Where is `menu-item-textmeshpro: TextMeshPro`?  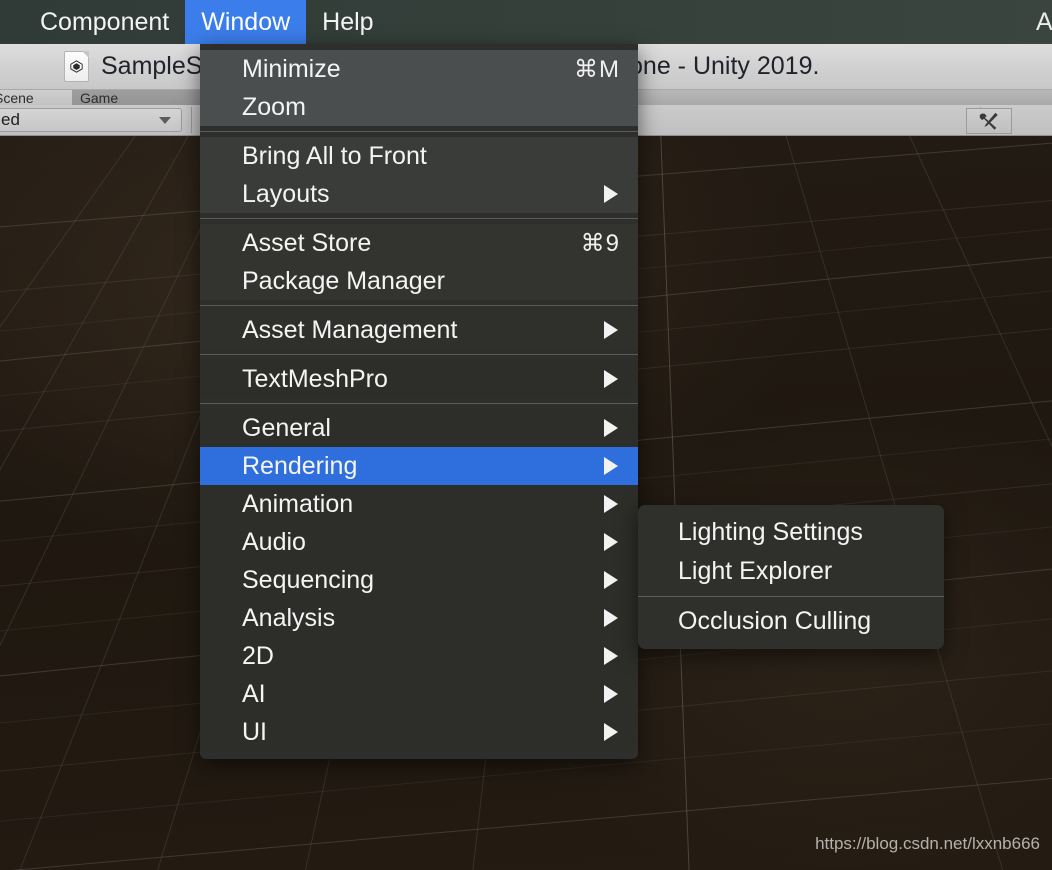
menu-item-textmeshpro: TextMeshPro is located at coordinates (419, 379).